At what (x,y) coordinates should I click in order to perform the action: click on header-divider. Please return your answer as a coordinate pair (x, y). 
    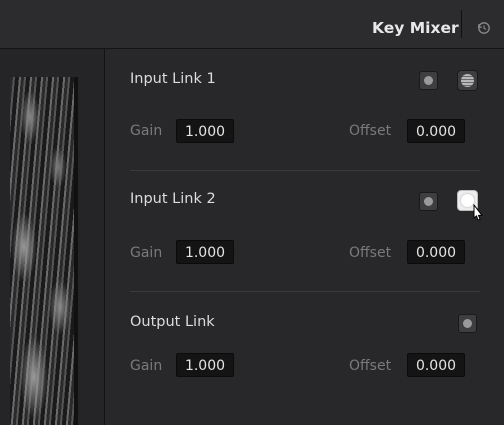
    Looking at the image, I should click on (461, 24).